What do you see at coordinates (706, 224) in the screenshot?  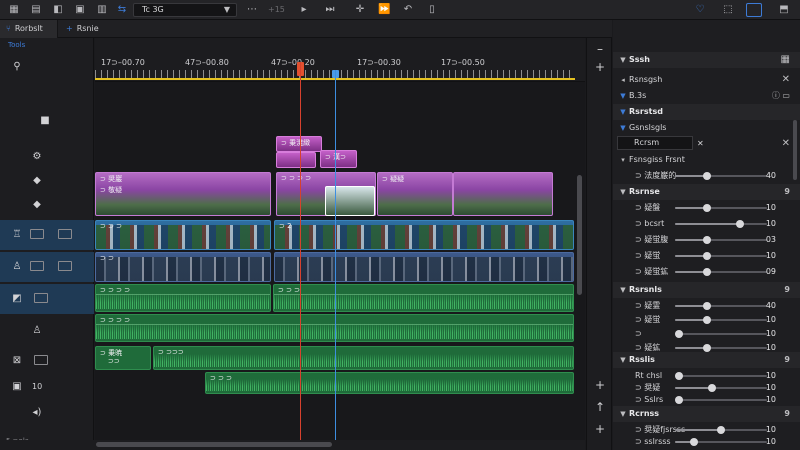 I see `inspector-param: ⊃ bcsrt 10` at bounding box center [706, 224].